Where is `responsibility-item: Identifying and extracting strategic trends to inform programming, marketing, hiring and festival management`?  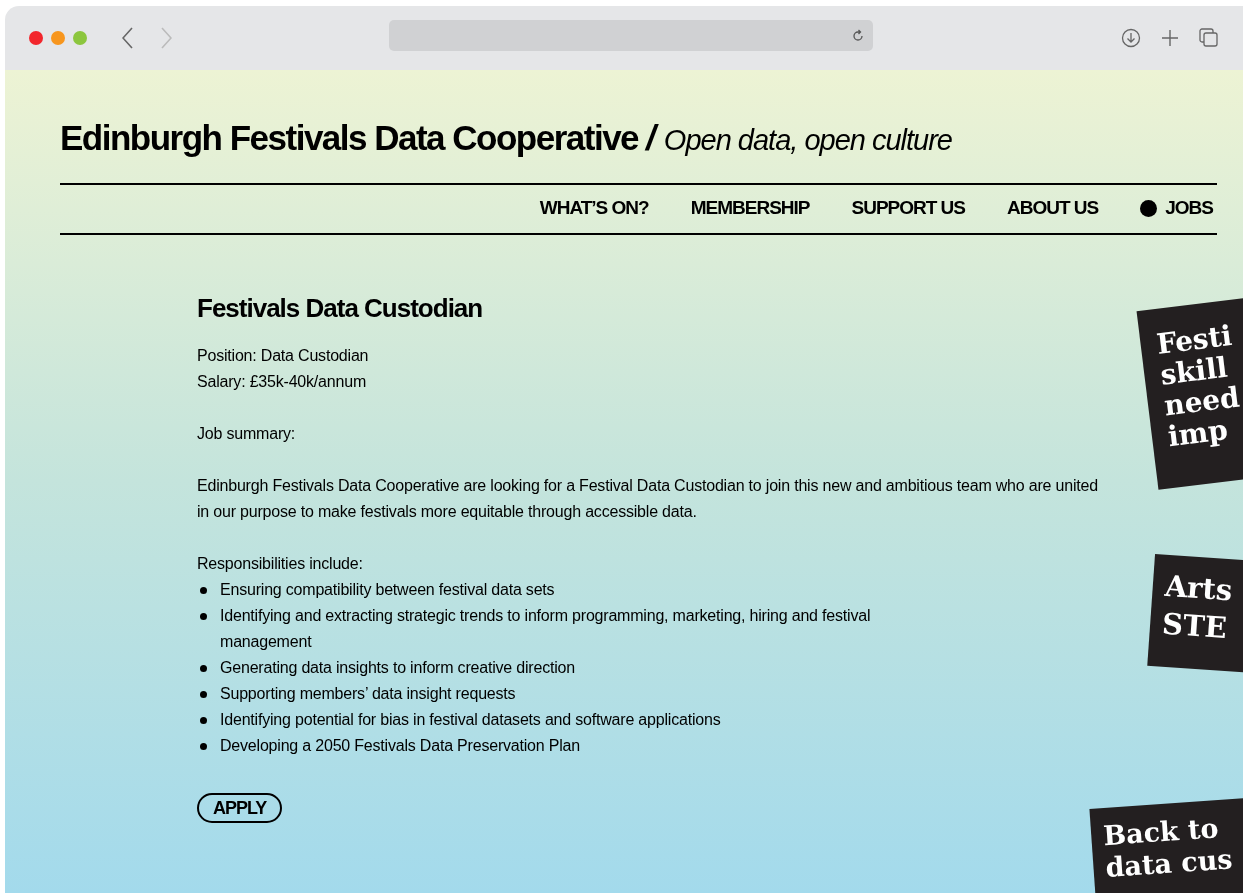 responsibility-item: Identifying and extracting strategic trends to inform programming, marketing, hiring and festival management is located at coordinates (546, 628).